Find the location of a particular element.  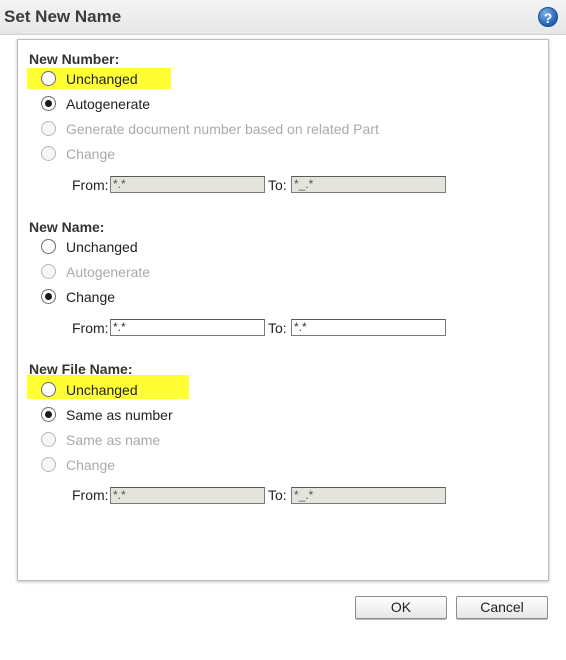

new-file-name-same-as-name-label: Same as name is located at coordinates (113, 440).